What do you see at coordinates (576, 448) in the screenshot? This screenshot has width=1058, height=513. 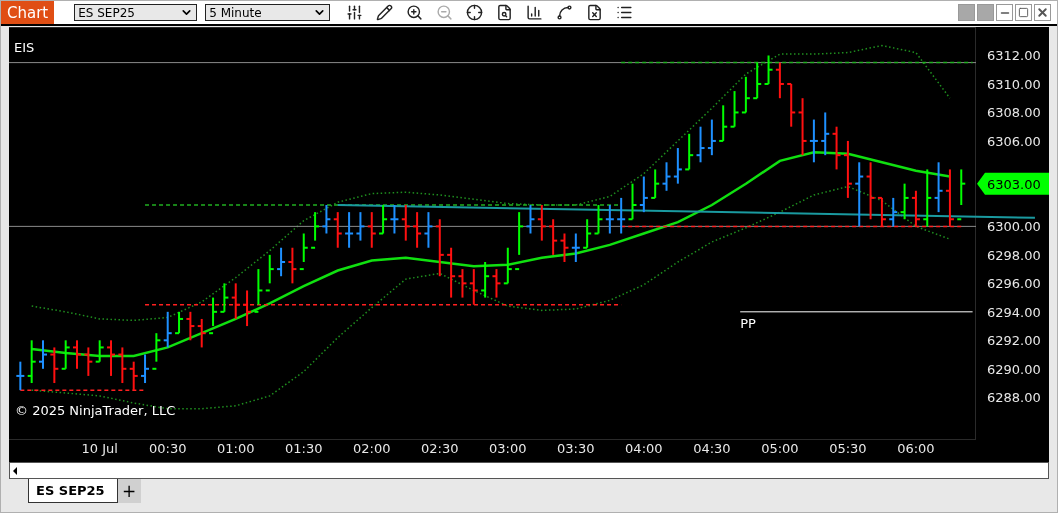 I see `time-axis-label: 03:30` at bounding box center [576, 448].